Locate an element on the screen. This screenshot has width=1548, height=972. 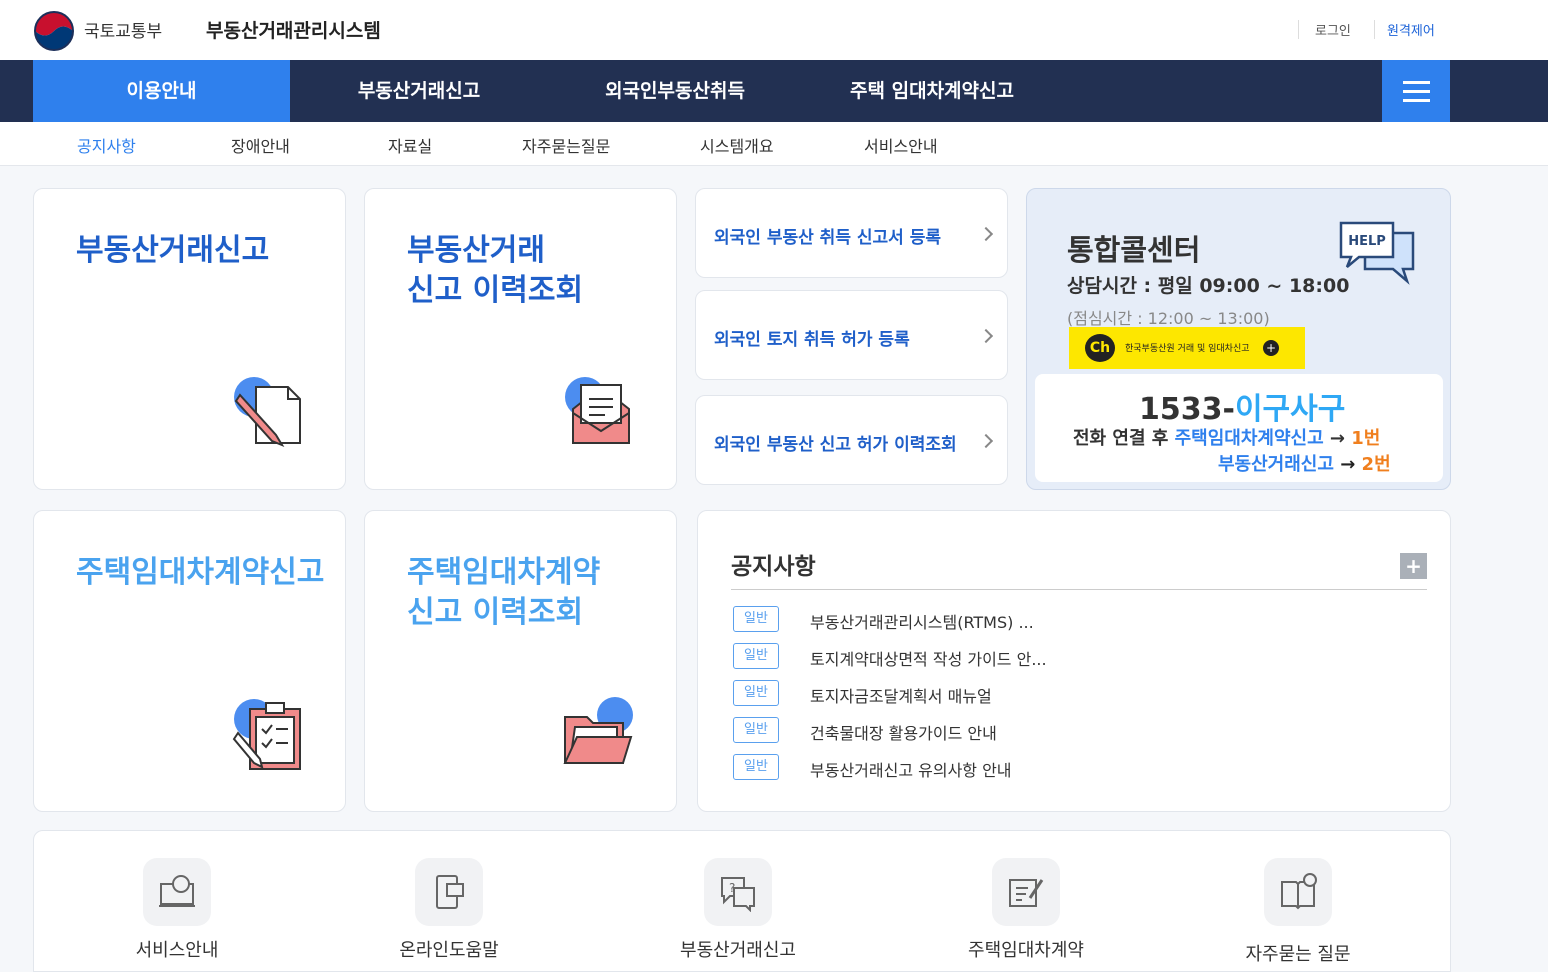
help-bubble-icon: HELP is located at coordinates (1377, 253).